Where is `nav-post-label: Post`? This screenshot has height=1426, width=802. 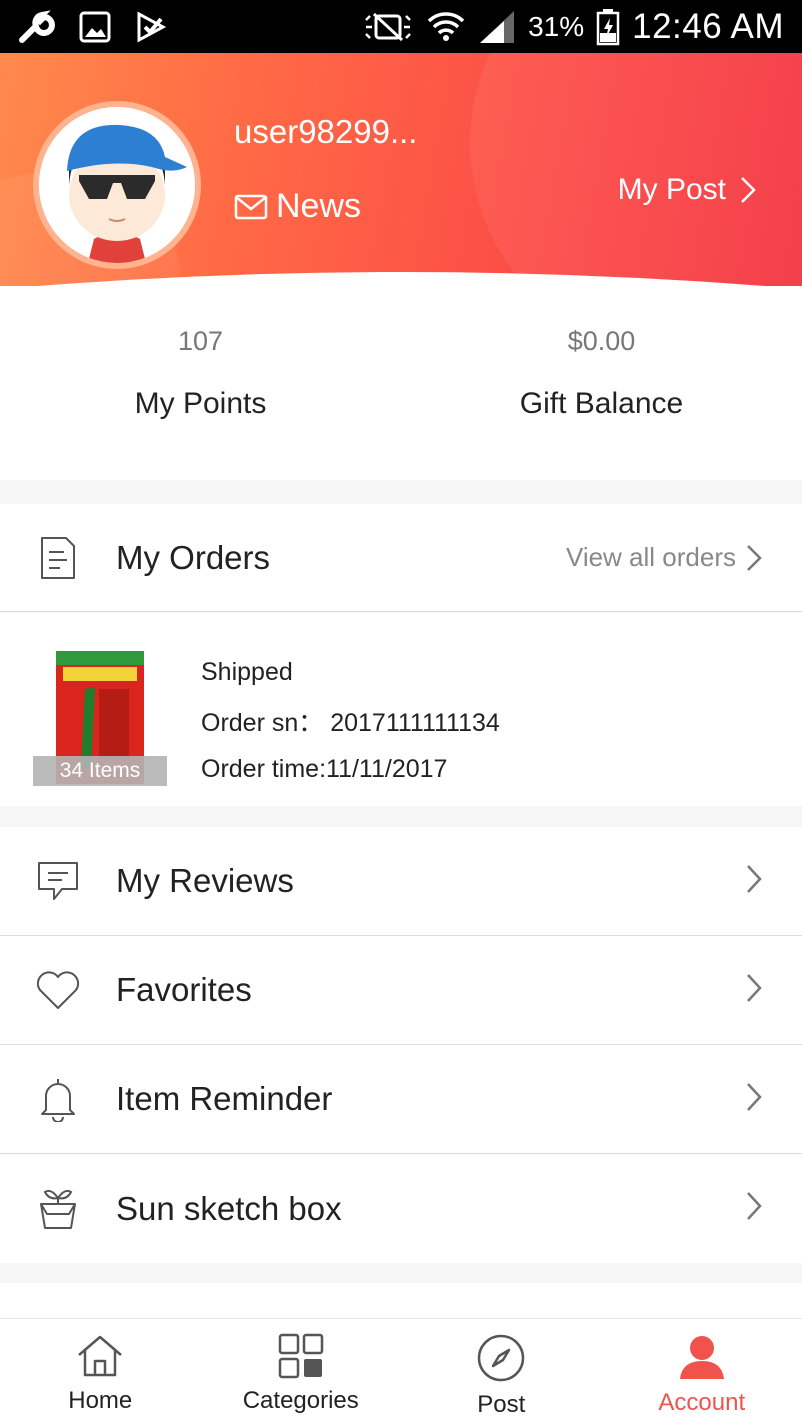 nav-post-label: Post is located at coordinates (501, 1404).